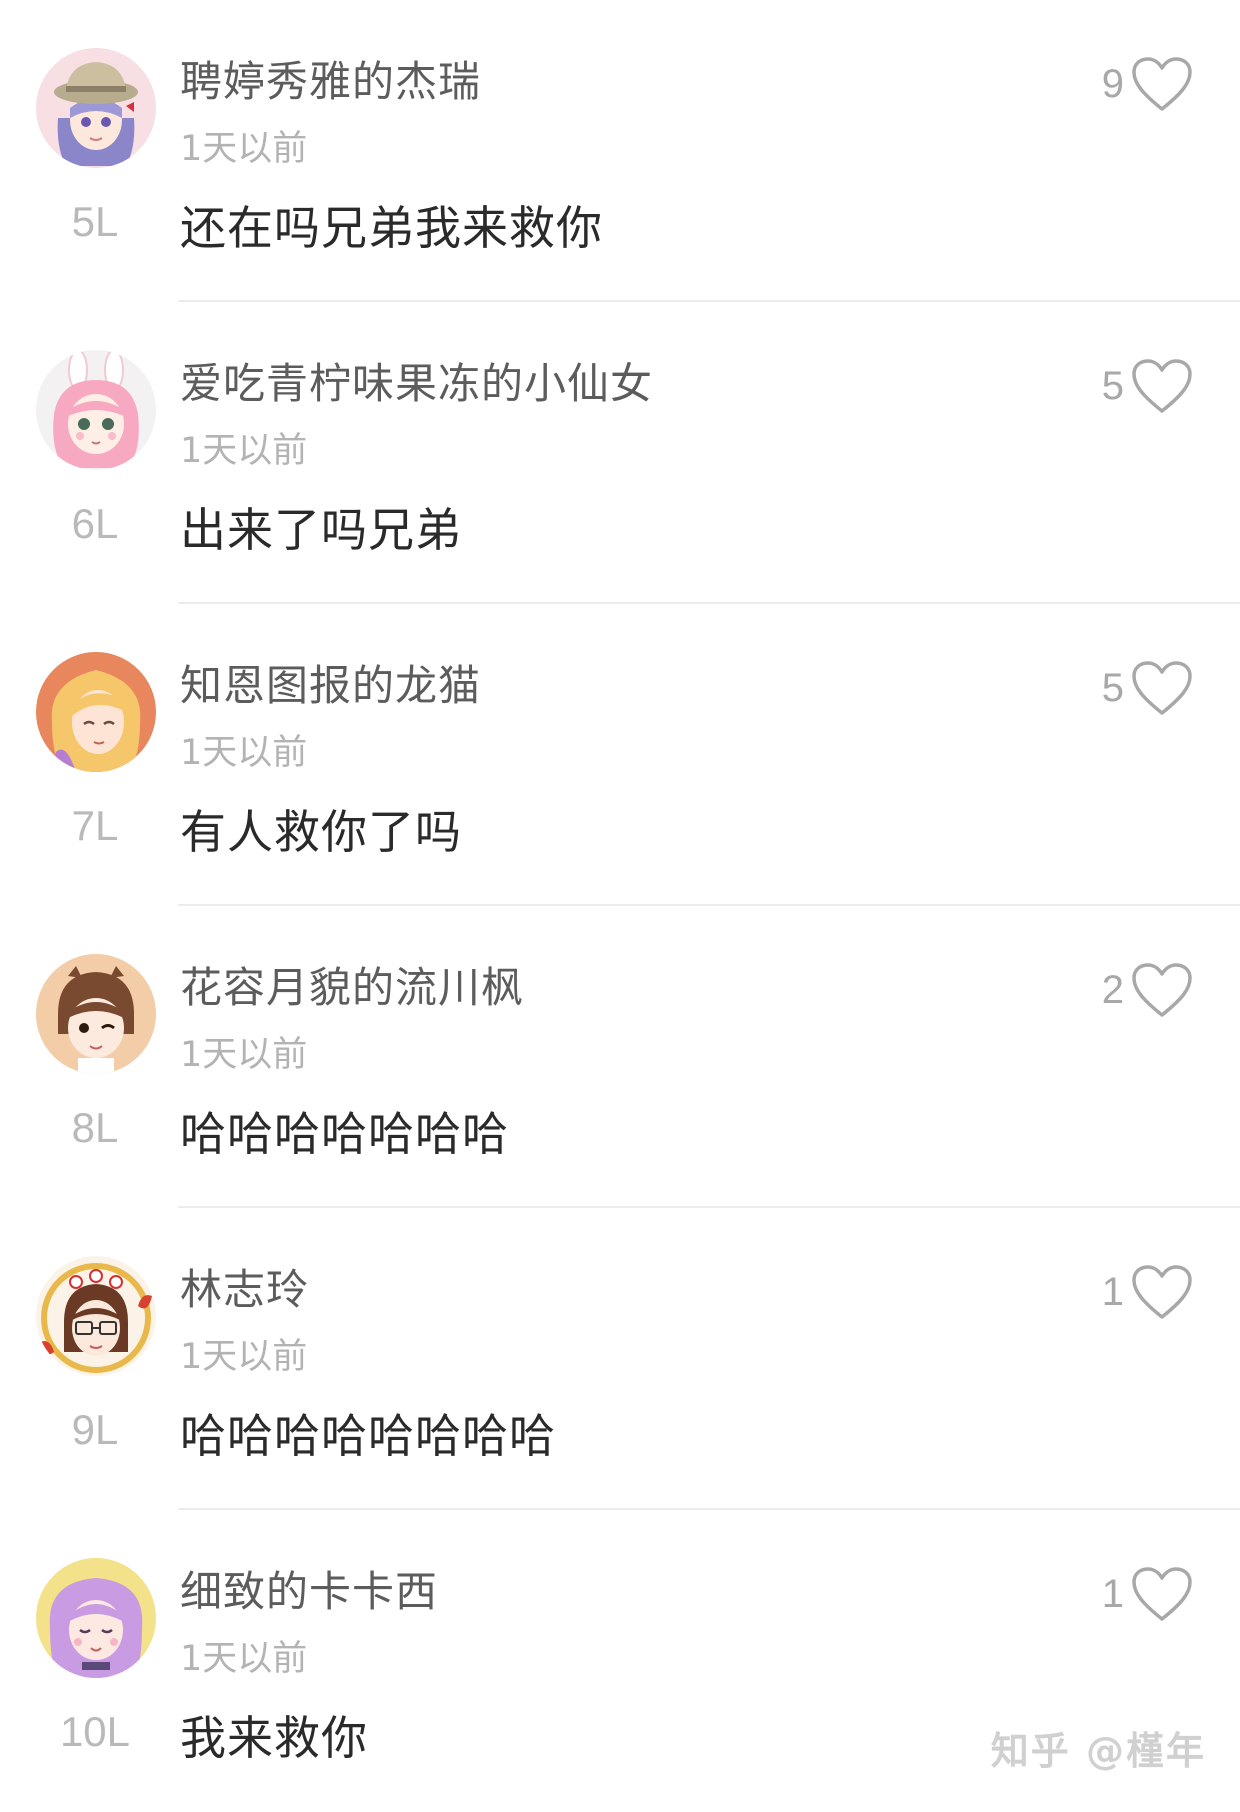 The image size is (1240, 1812). I want to click on watermark: 知乎 @槿年, so click(1098, 1751).